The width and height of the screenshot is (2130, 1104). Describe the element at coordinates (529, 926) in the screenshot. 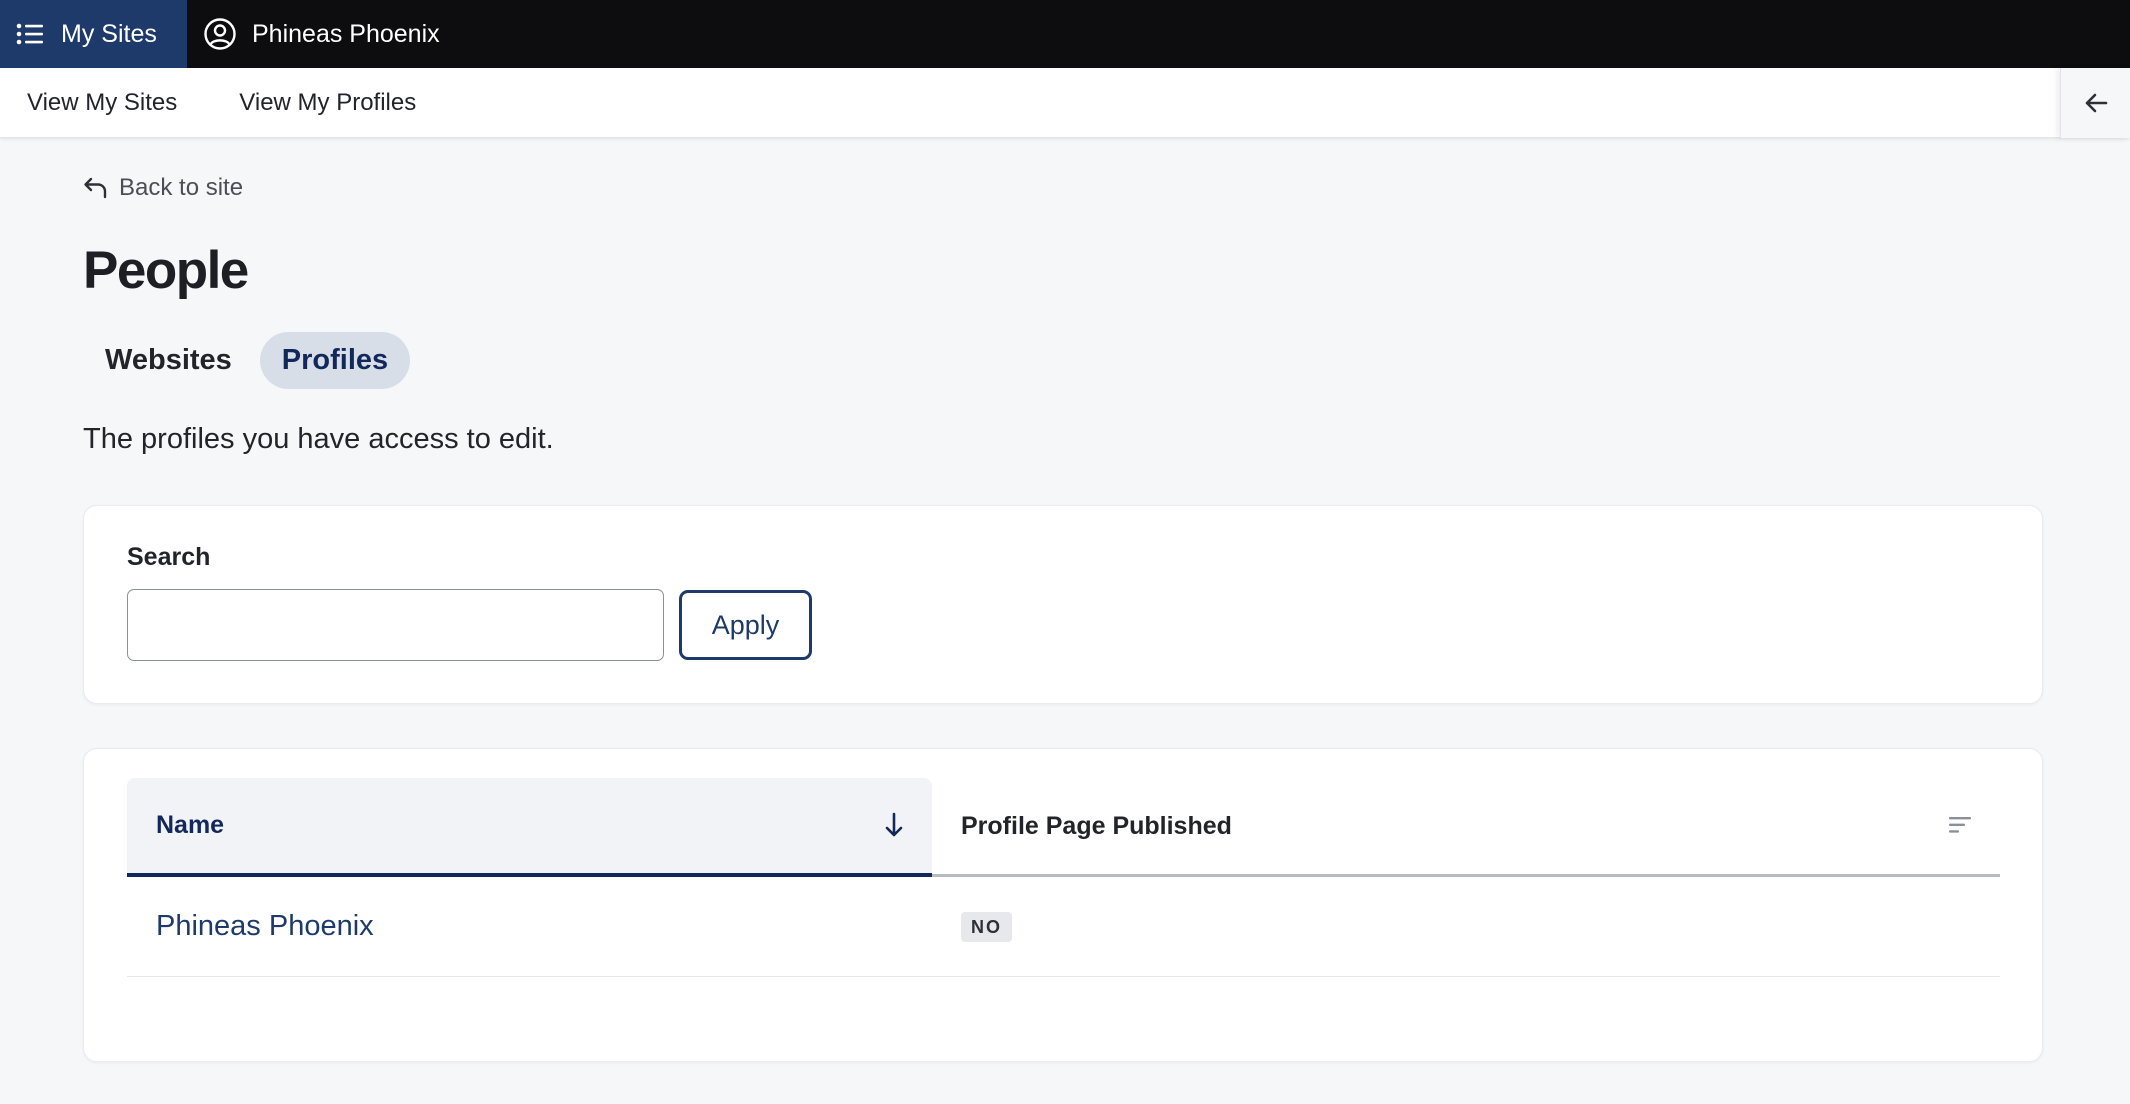

I see `profile-name-link: Phineas Phoenix` at that location.